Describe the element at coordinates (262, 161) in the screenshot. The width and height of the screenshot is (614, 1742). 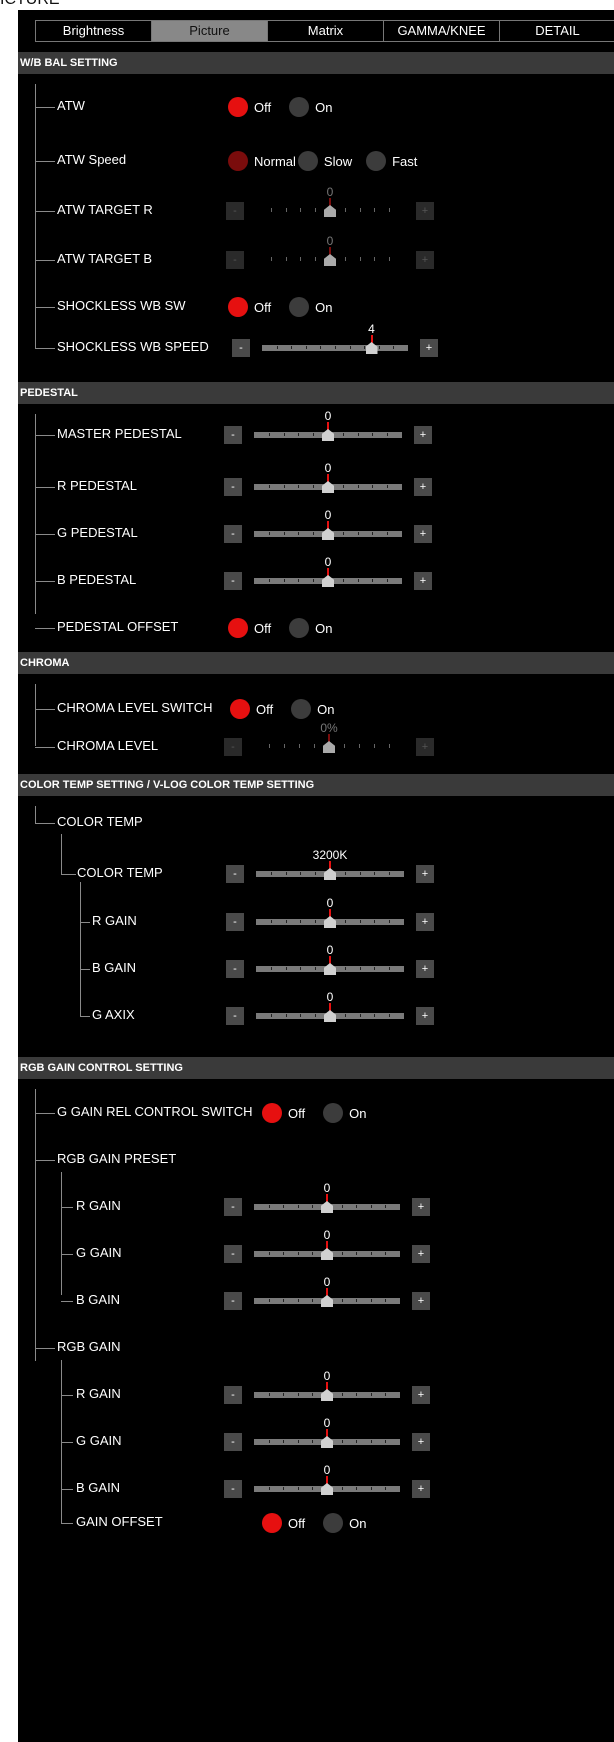
I see `atw-speed-normal-radio: Normal` at that location.